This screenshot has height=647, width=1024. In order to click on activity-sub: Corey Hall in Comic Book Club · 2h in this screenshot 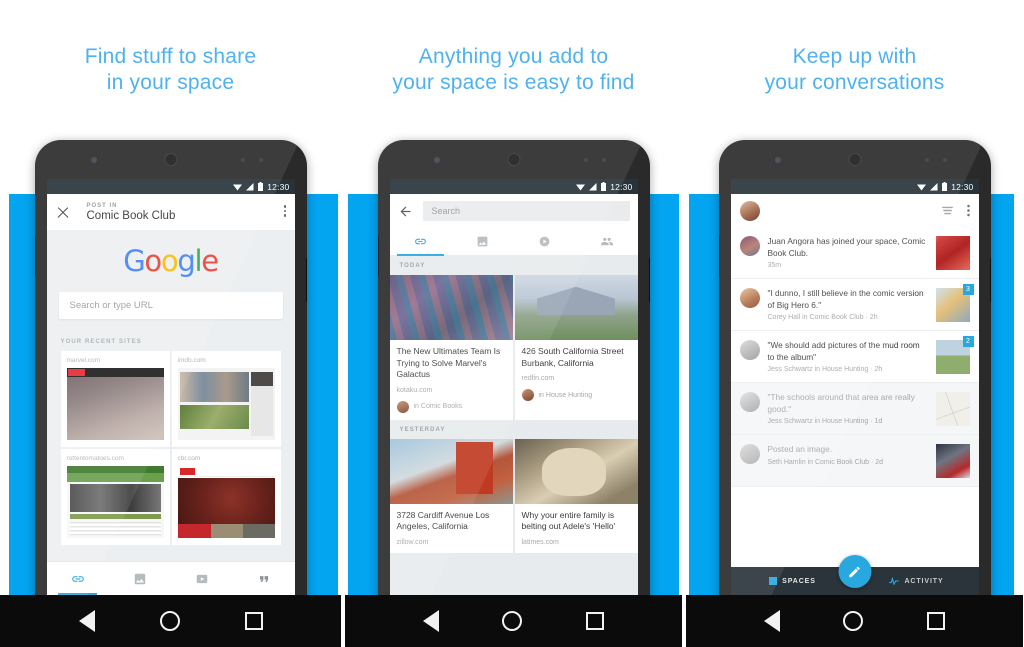, I will do `click(822, 317)`.